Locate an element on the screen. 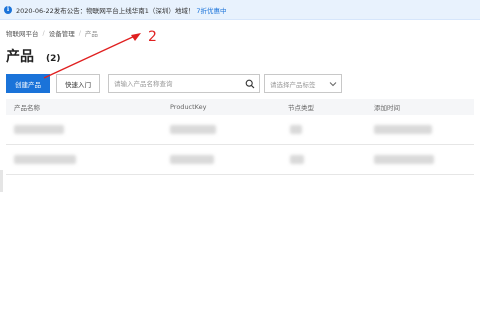 The height and width of the screenshot is (320, 480). product-tag-select: 请选择产品标签 is located at coordinates (303, 83).